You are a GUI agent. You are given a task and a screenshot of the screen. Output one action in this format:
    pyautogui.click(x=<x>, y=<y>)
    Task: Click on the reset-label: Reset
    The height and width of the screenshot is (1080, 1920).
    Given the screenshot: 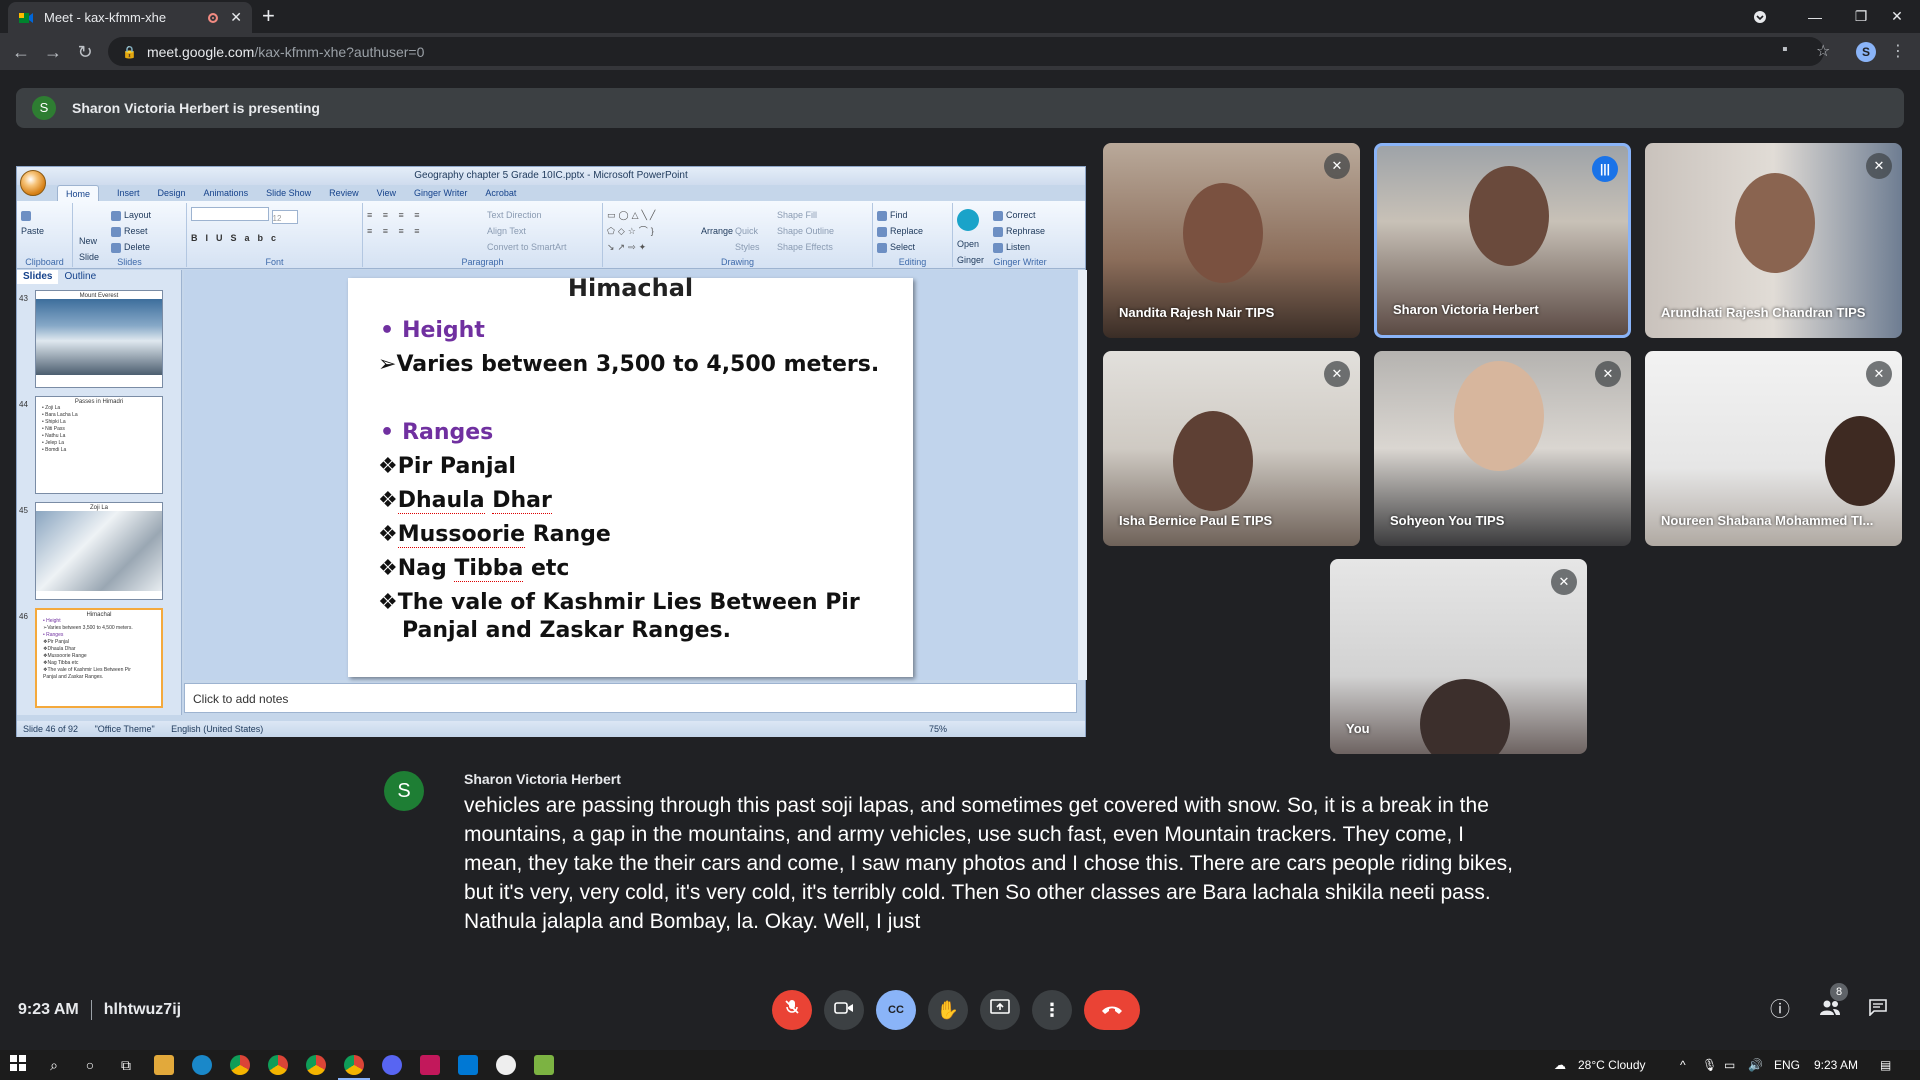 What is the action you would take?
    pyautogui.click(x=136, y=231)
    